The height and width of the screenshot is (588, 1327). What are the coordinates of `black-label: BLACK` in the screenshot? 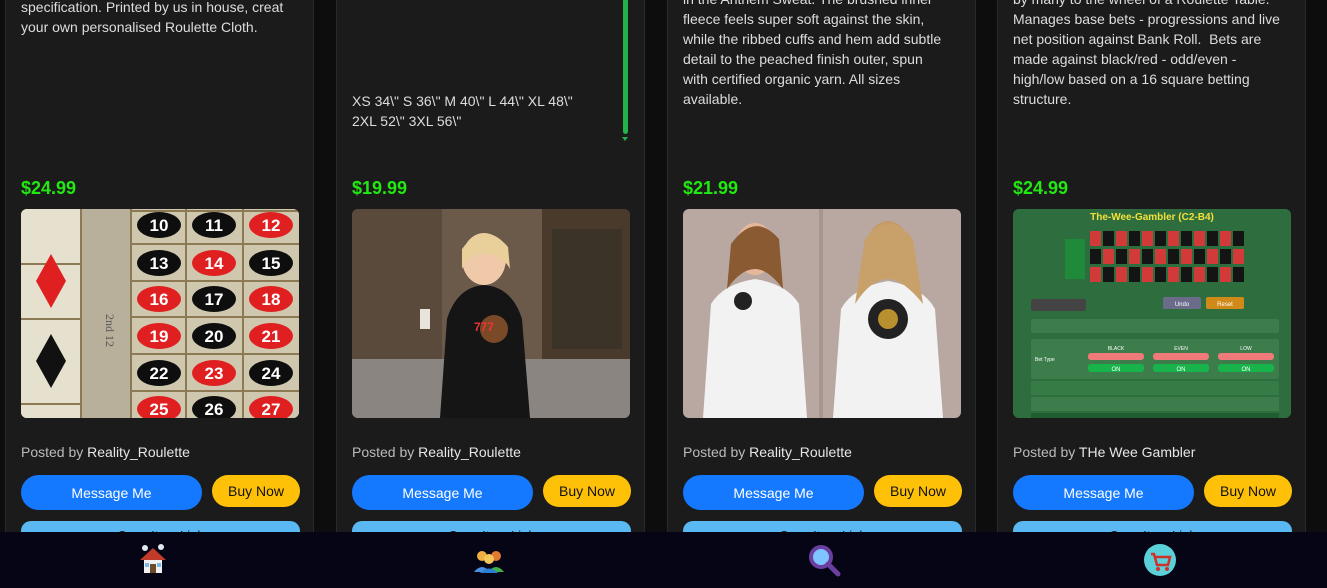 It's located at (1116, 349).